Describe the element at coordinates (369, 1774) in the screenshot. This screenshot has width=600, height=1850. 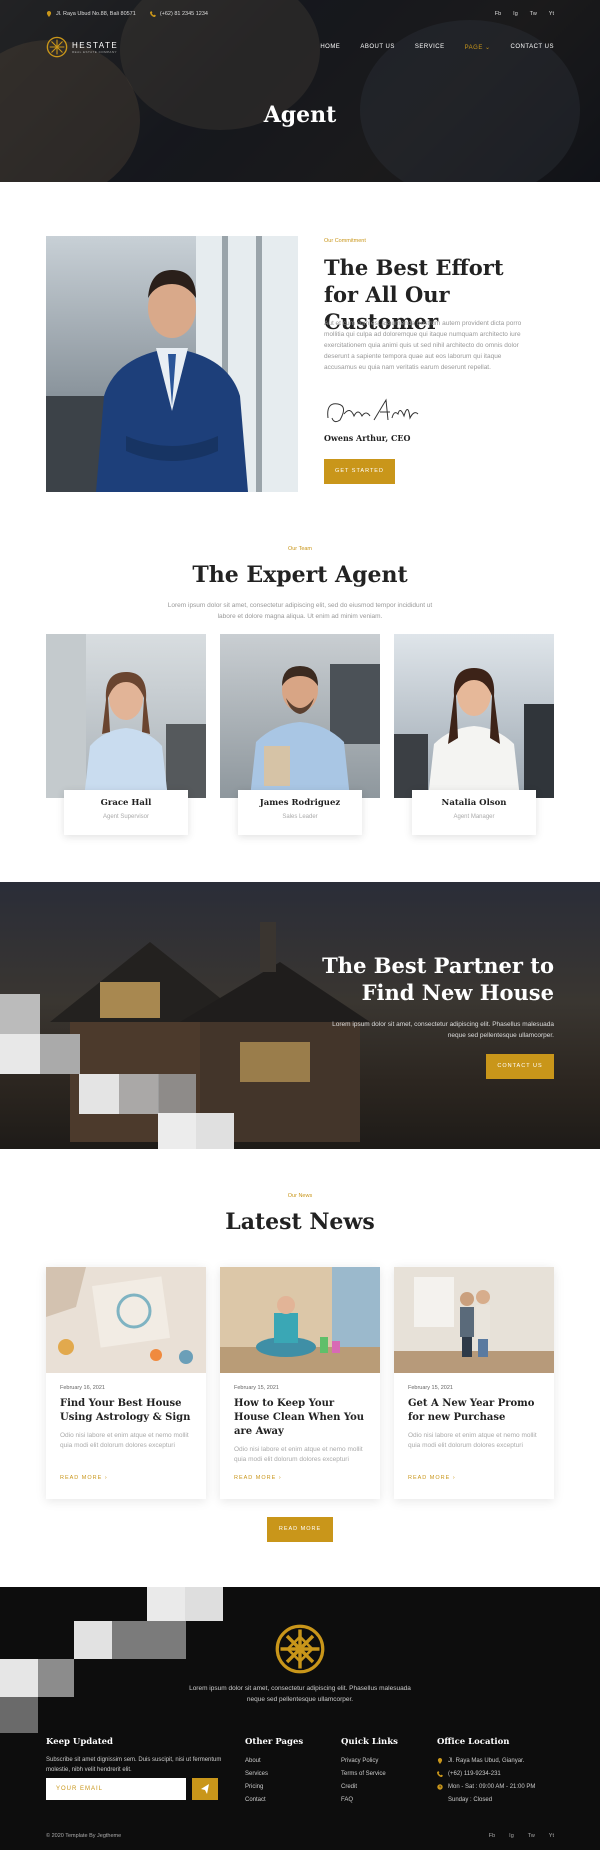
I see `footer-link-terms: Terms of Service` at that location.